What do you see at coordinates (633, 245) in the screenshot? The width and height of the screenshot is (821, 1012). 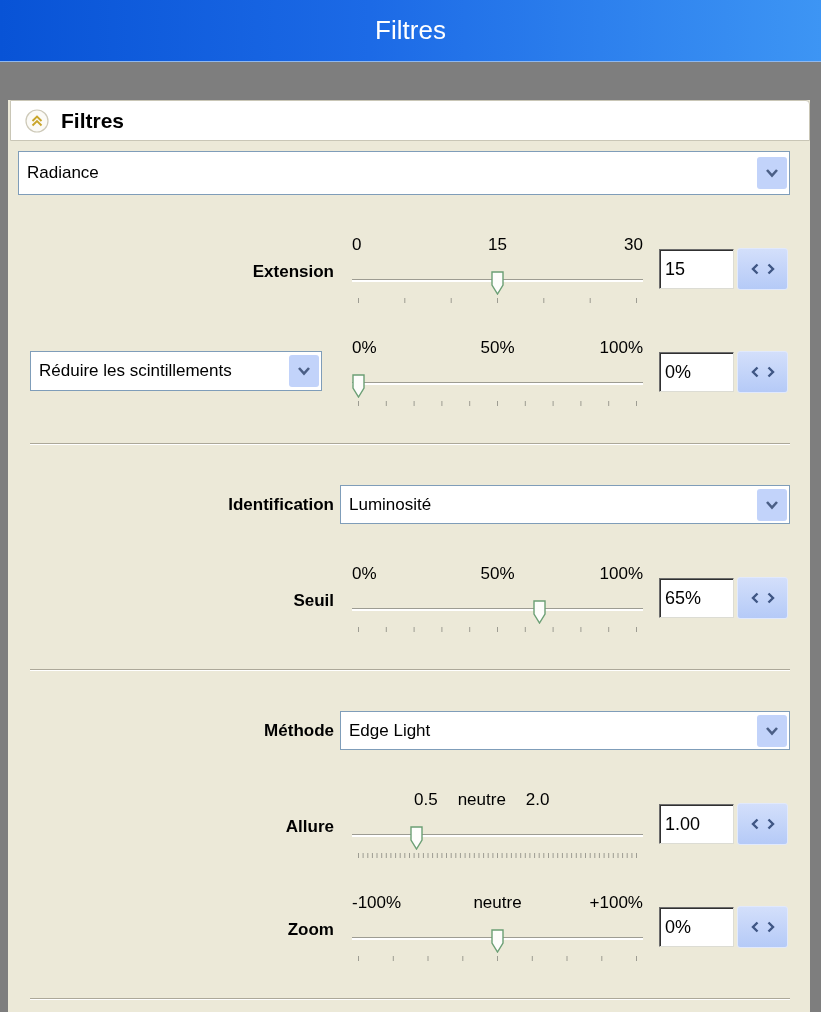 I see `scale-label: 30` at bounding box center [633, 245].